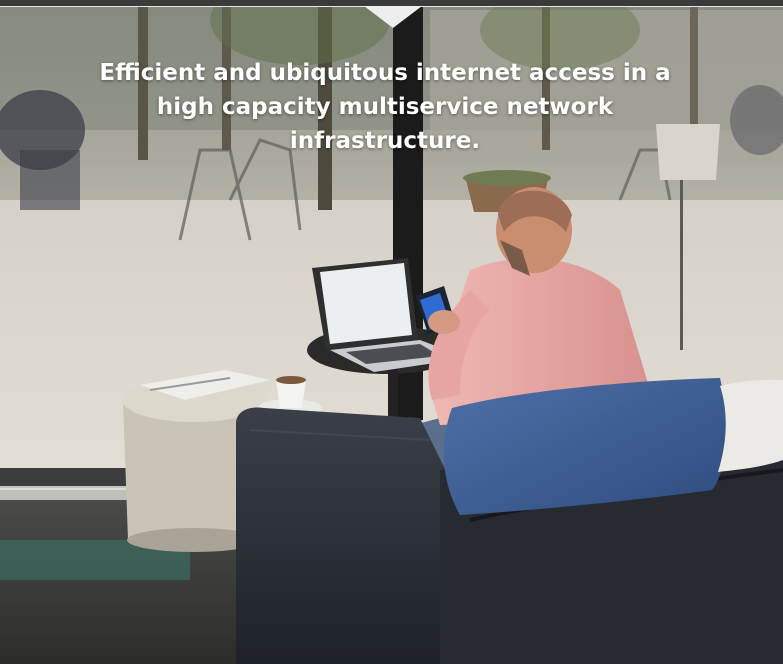  What do you see at coordinates (750, 425) in the screenshot?
I see `white-cushion` at bounding box center [750, 425].